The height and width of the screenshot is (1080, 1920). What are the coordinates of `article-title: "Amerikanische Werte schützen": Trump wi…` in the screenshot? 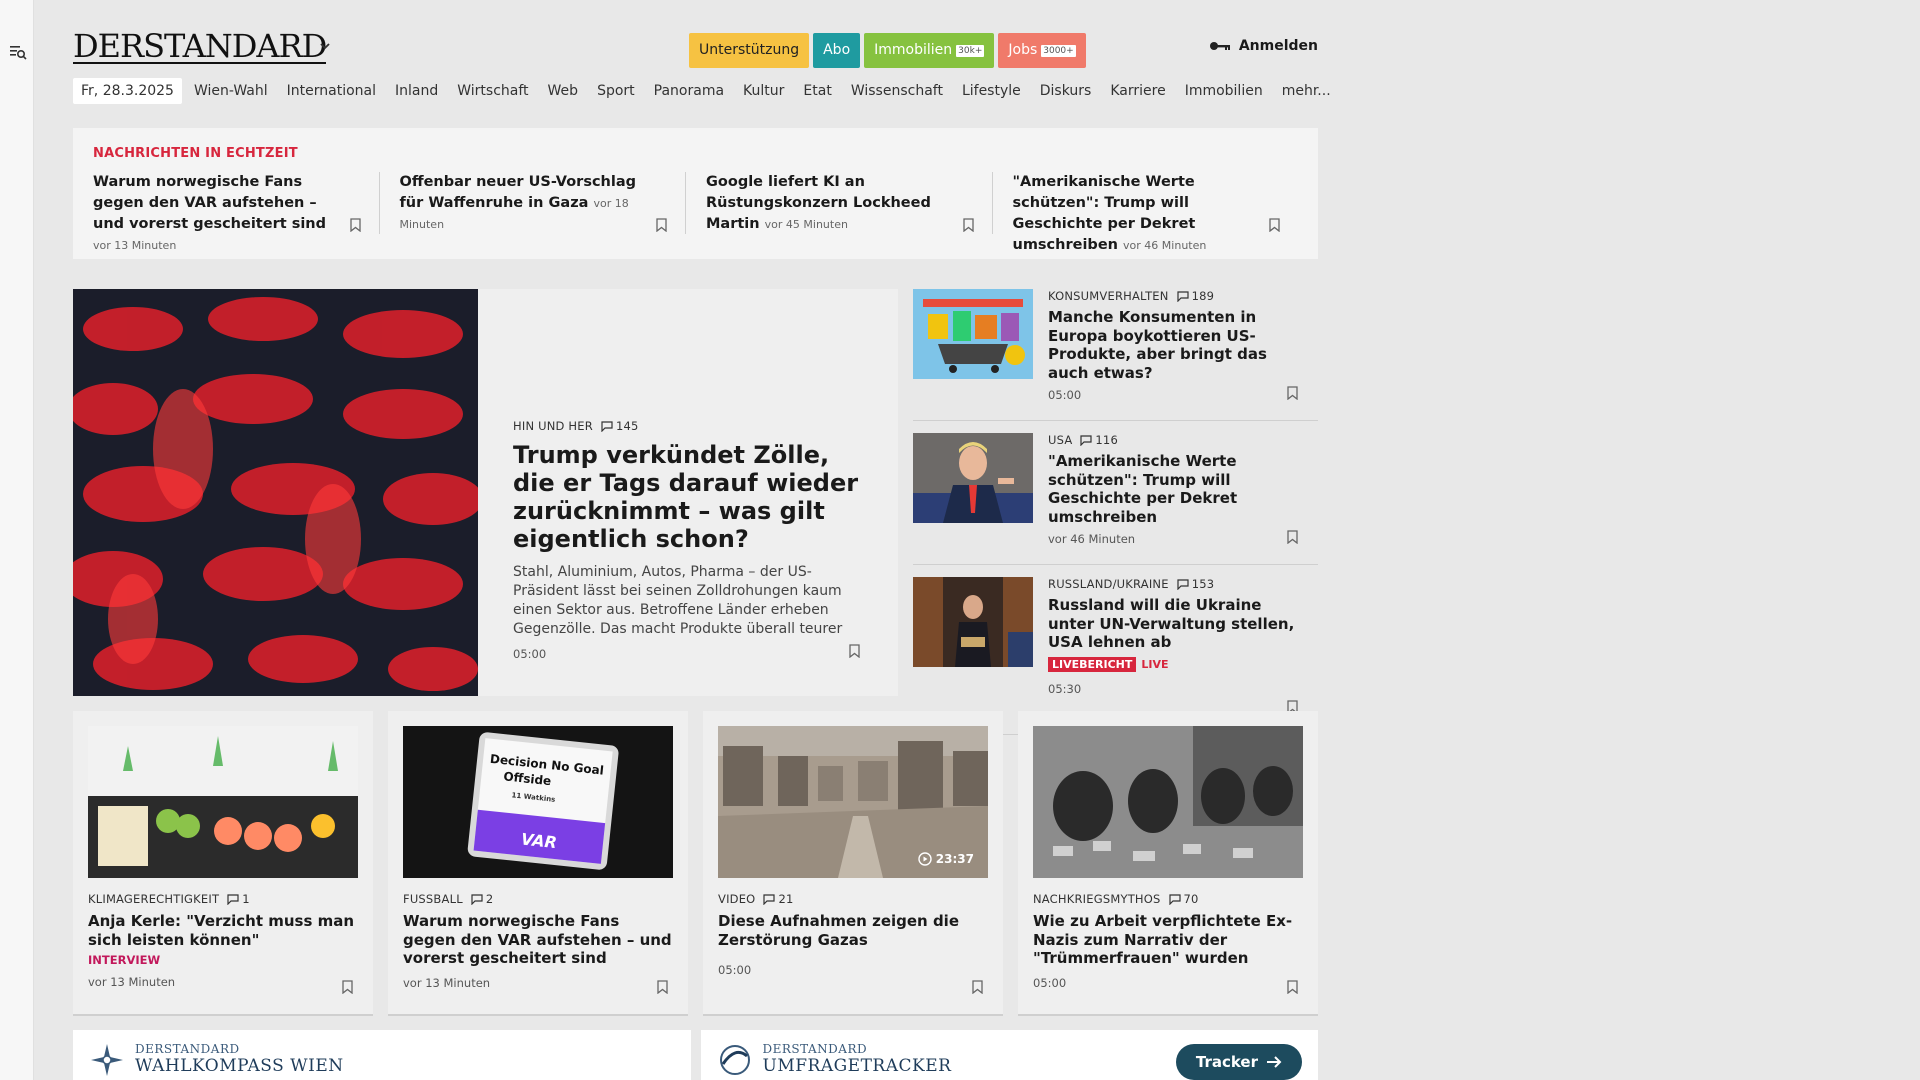 It's located at (1178, 489).